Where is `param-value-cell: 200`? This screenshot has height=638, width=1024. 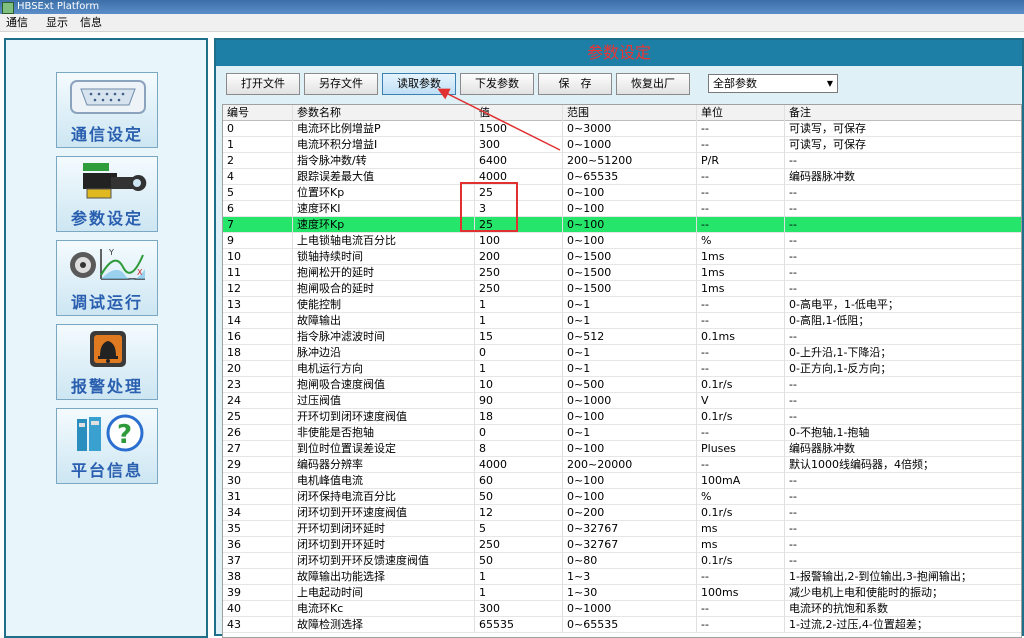
param-value-cell: 200 is located at coordinates (519, 257).